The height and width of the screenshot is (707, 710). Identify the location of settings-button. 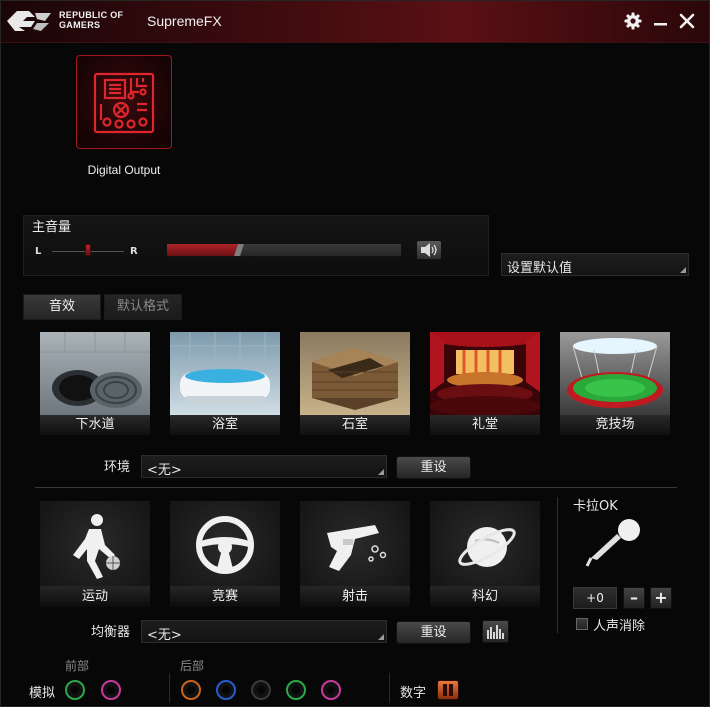
(633, 21).